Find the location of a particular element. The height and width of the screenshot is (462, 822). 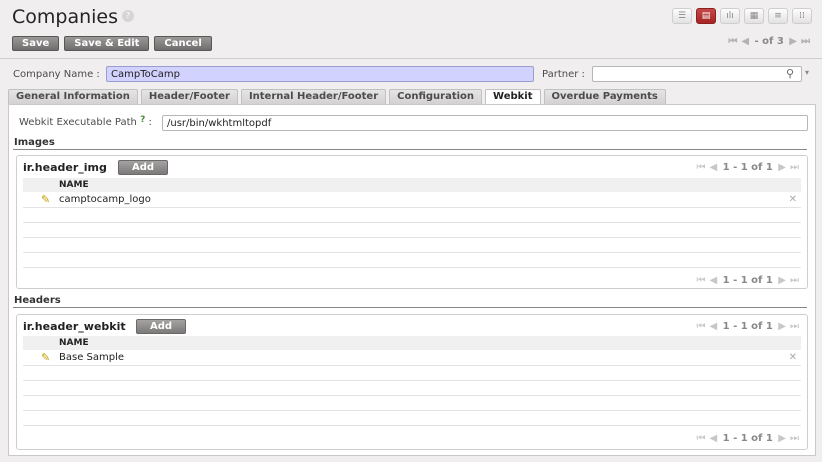

row-name: camptocamp_logo is located at coordinates (105, 199).